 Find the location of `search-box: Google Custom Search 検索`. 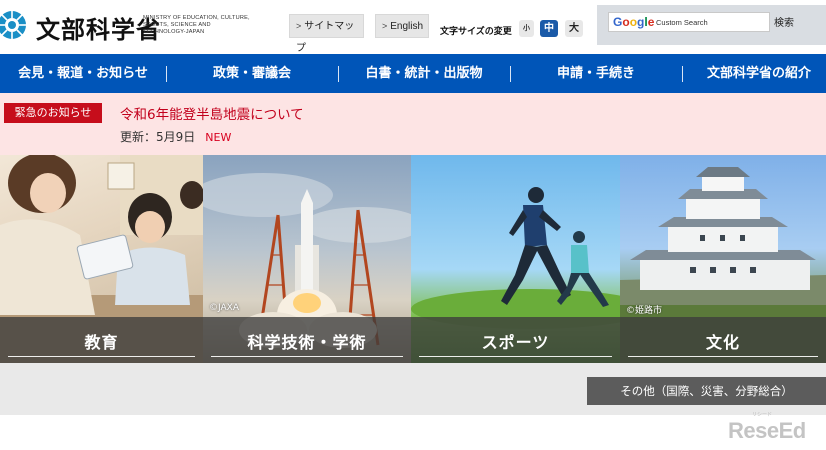

search-box: Google Custom Search 検索 is located at coordinates (711, 25).